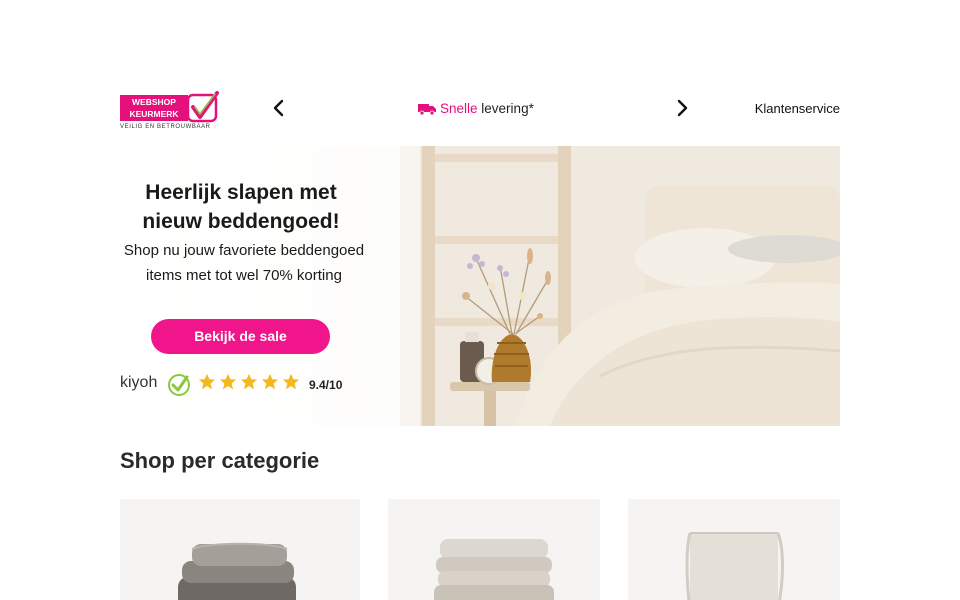 This screenshot has height=600, width=960. I want to click on category-card-pillows, so click(240, 549).